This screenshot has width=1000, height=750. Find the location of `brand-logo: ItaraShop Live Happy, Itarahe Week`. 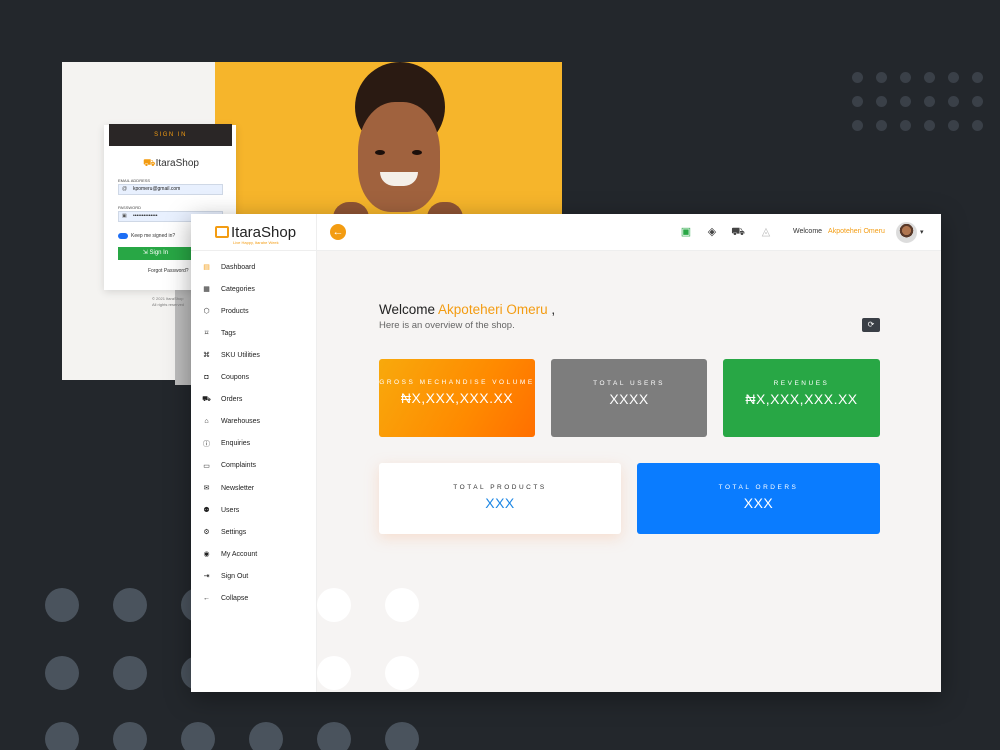

brand-logo: ItaraShop Live Happy, Itarahe Week is located at coordinates (255, 234).